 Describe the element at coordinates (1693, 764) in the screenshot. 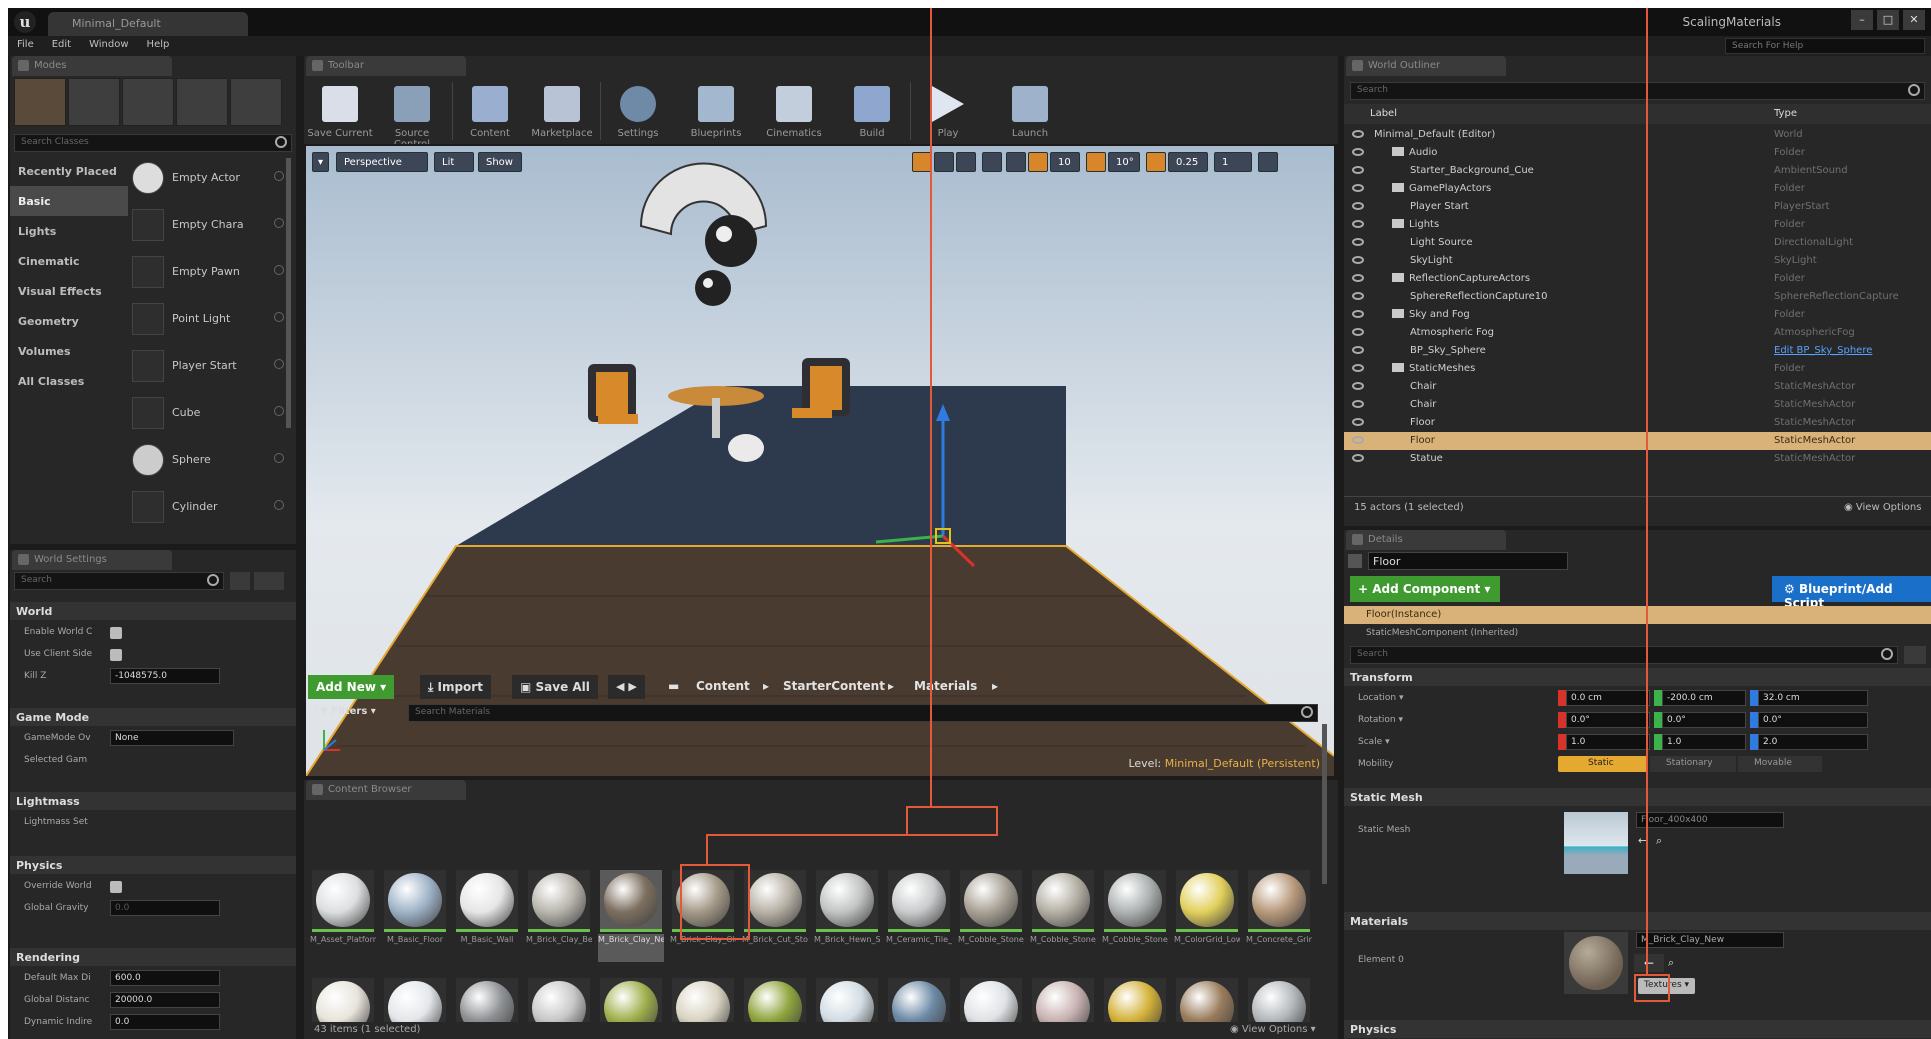

I see `mobility-stationary-button: Stationary` at that location.